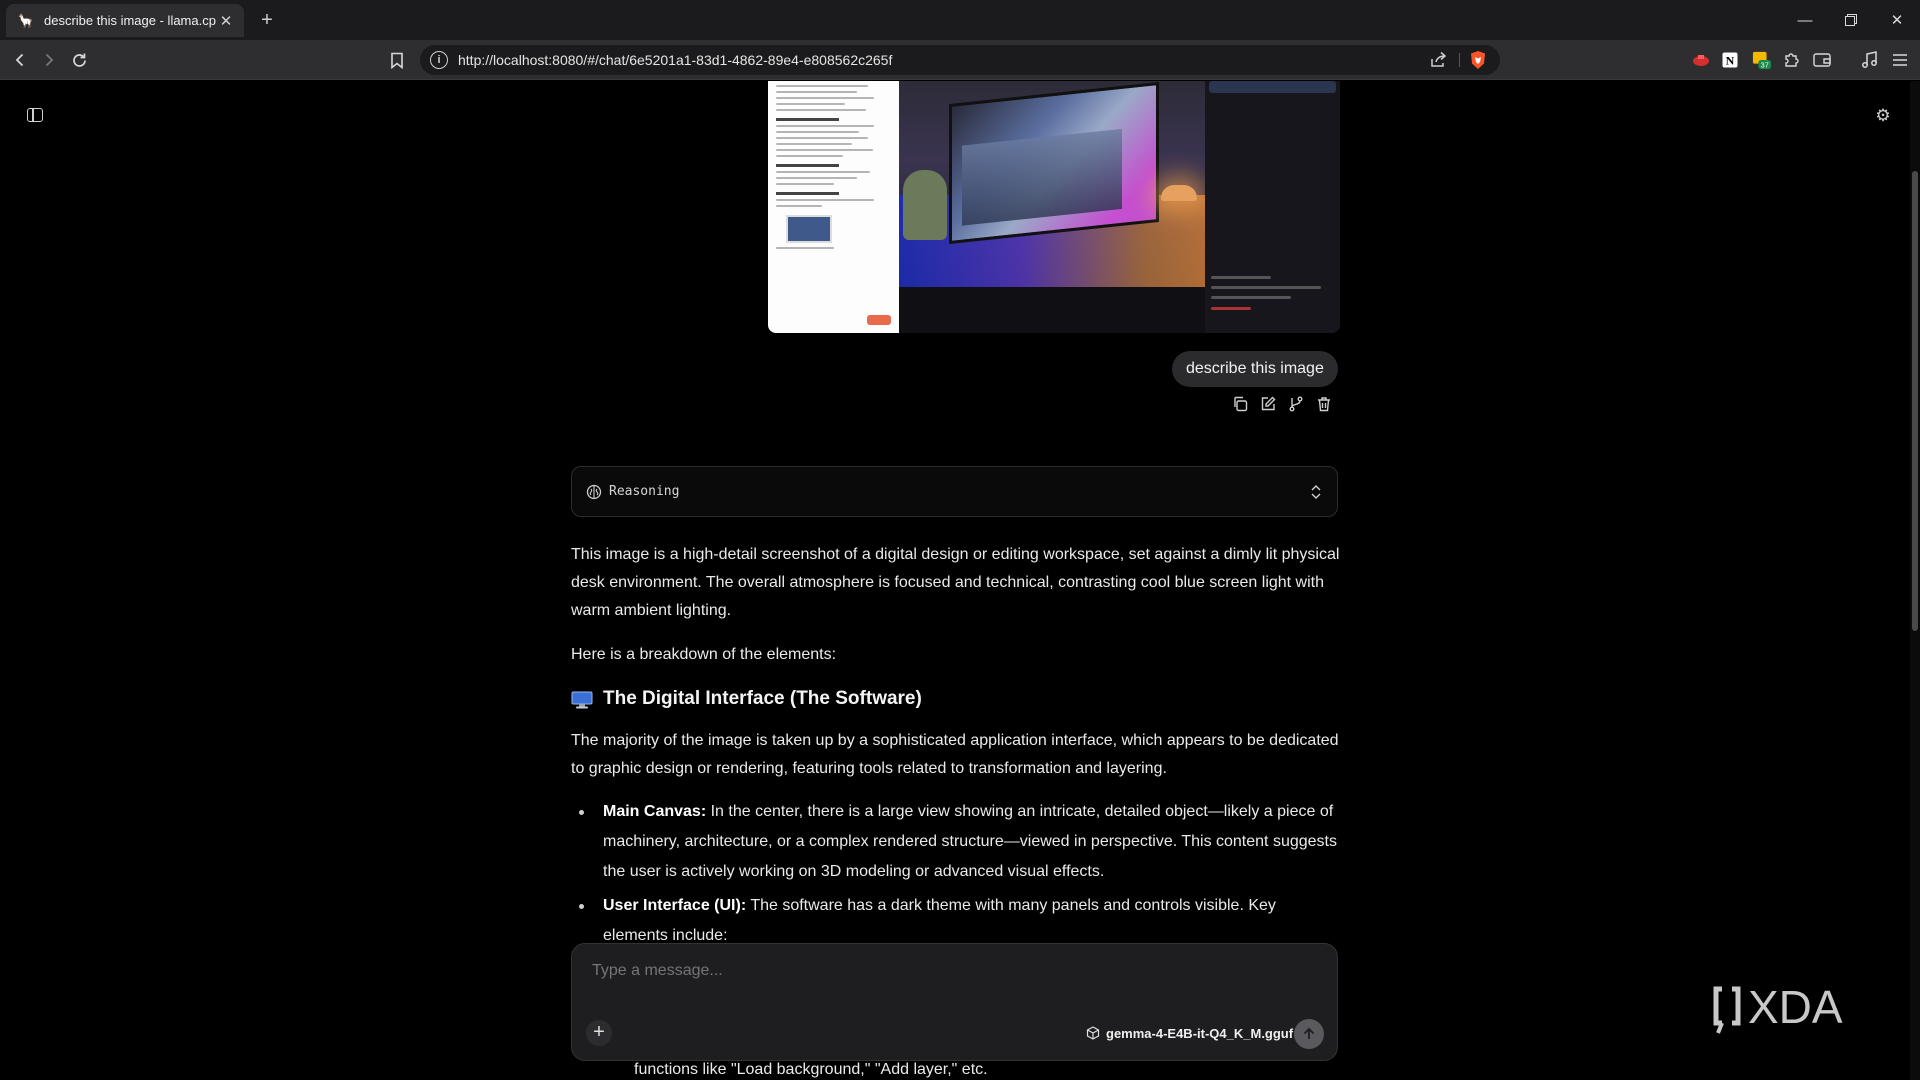  Describe the element at coordinates (1805, 20) in the screenshot. I see `minimize-icon: —` at that location.